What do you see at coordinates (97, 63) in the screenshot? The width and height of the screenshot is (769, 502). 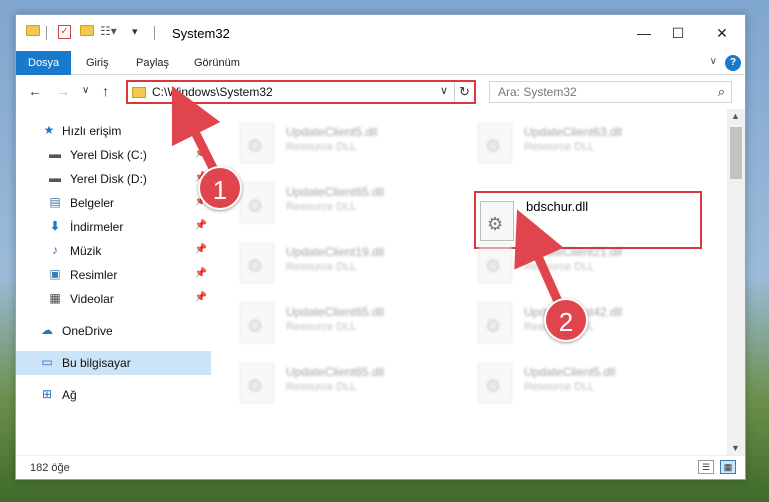 I see `tab-giris: Giriş` at bounding box center [97, 63].